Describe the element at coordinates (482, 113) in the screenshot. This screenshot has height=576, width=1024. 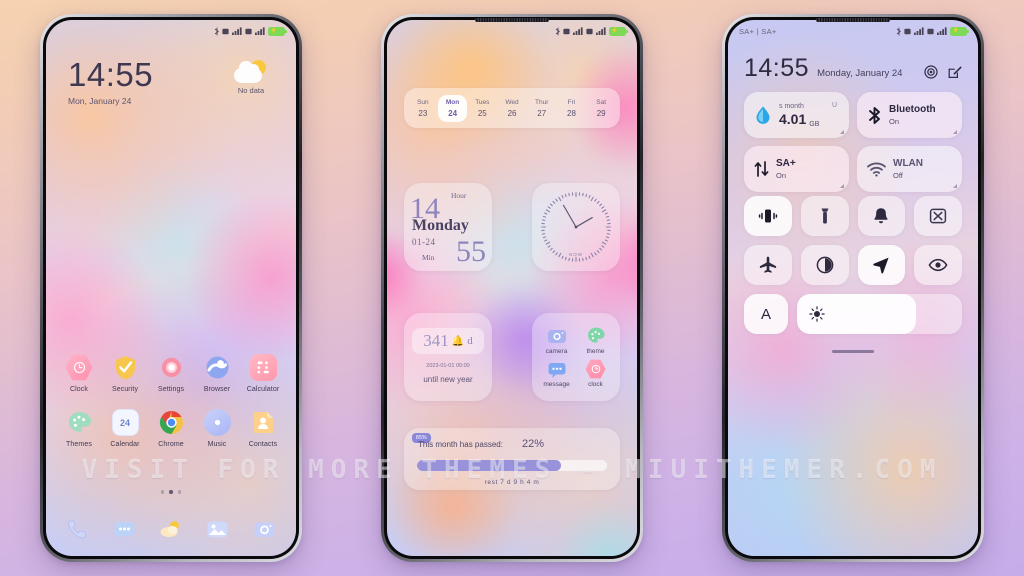
I see `calendar-num: 25` at that location.